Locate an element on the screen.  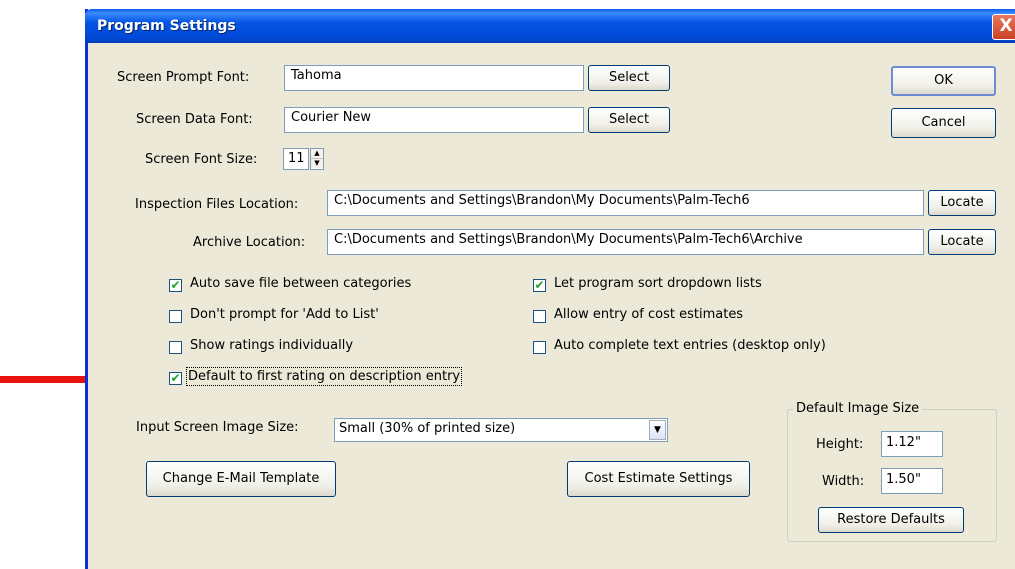
screen-prompt-font-label: Screen Prompt Font: is located at coordinates (183, 77).